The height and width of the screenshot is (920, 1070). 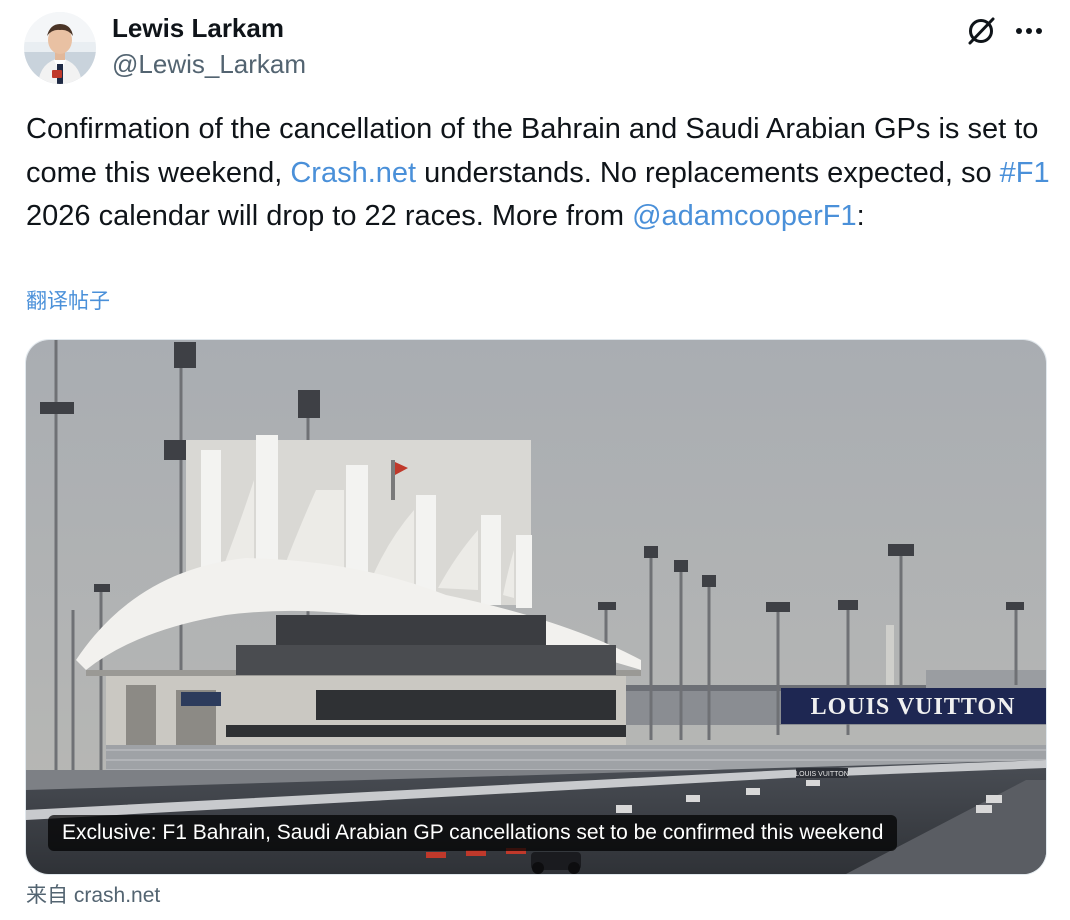 I want to click on gantry-banner-text: LOUIS VUITTON, so click(x=913, y=707).